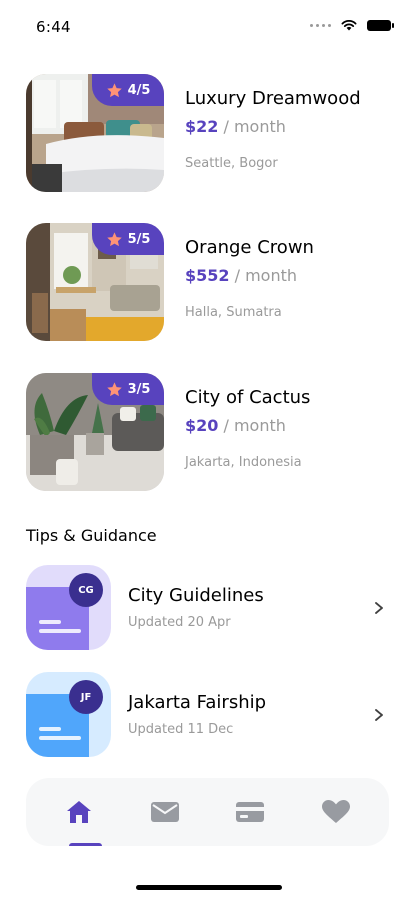 The width and height of the screenshot is (415, 900). I want to click on space-location: Seattle, Bogor, so click(231, 163).